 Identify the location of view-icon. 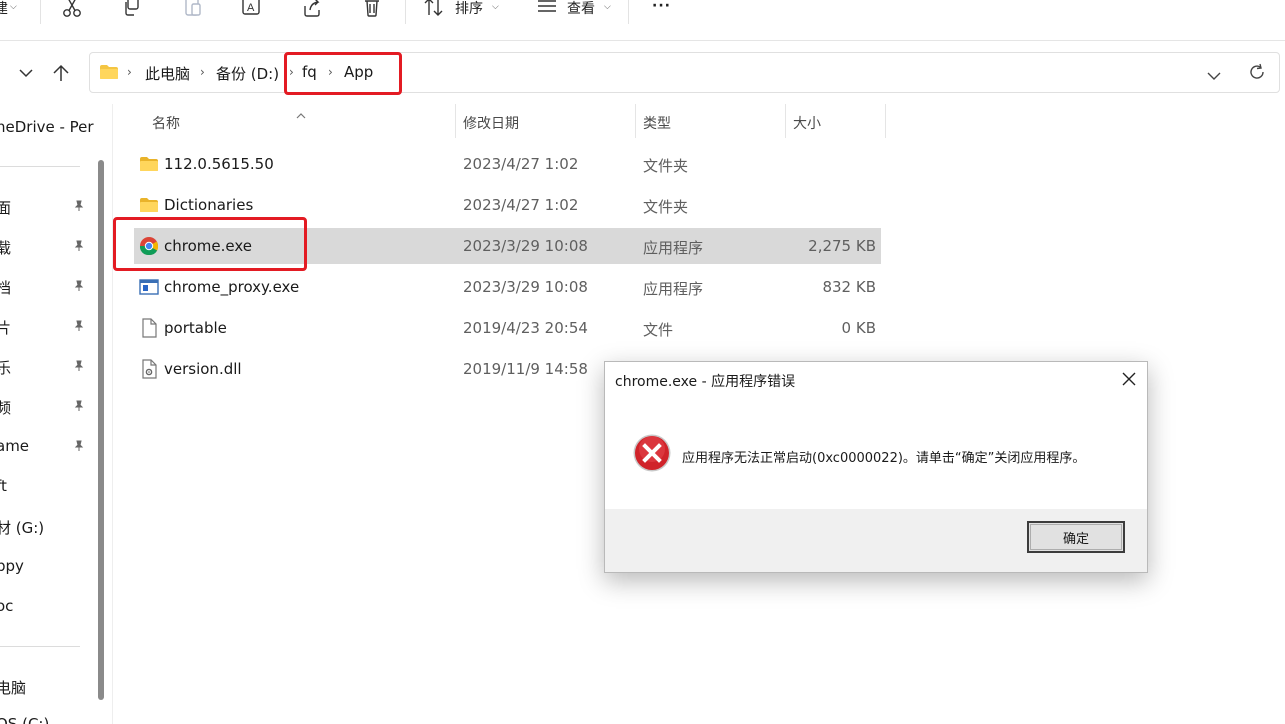
(547, 9).